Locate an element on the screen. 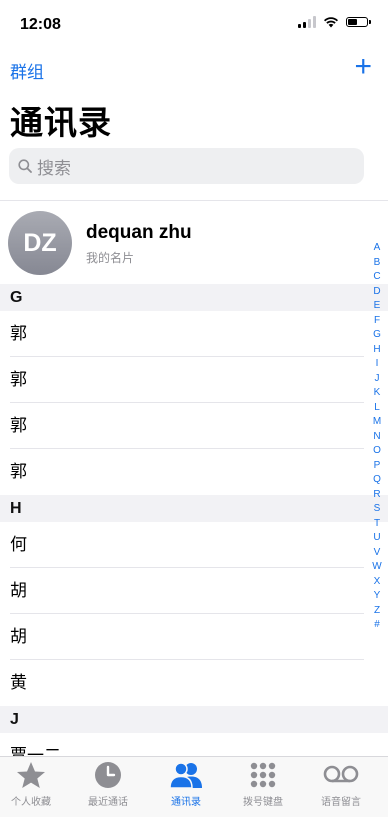 This screenshot has width=388, height=817. index-letter: I is located at coordinates (377, 364).